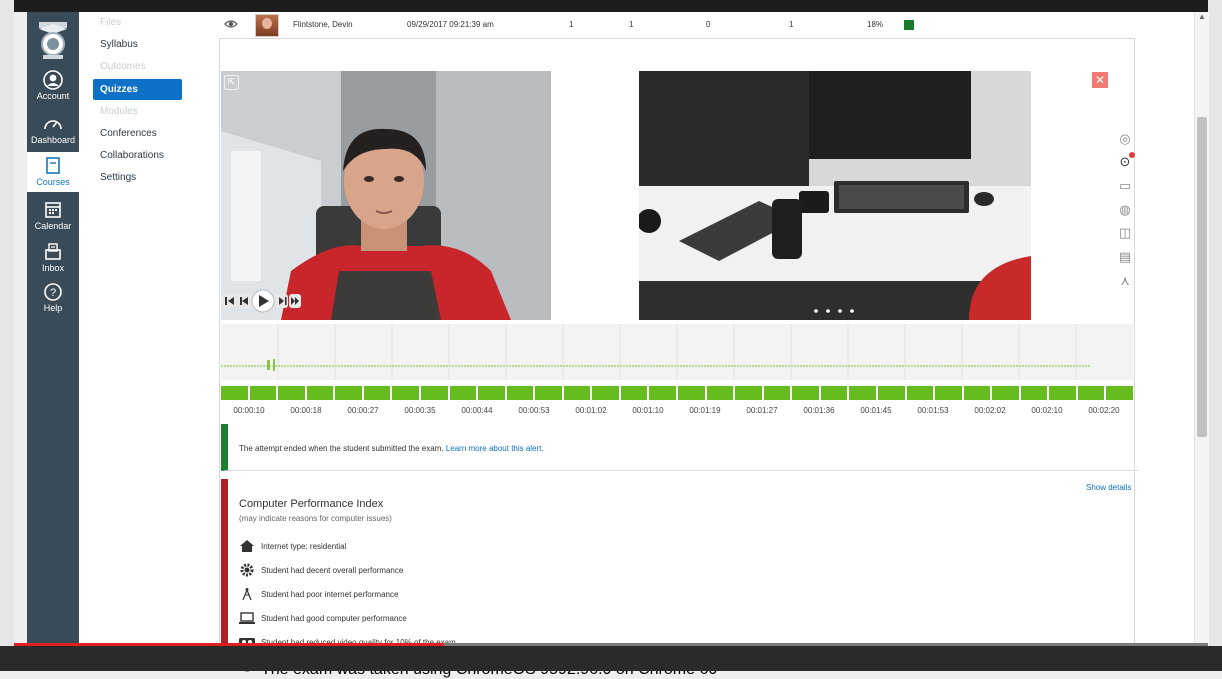 Image resolution: width=1222 pixels, height=679 pixels. I want to click on nav-calendar: Calendar, so click(53, 216).